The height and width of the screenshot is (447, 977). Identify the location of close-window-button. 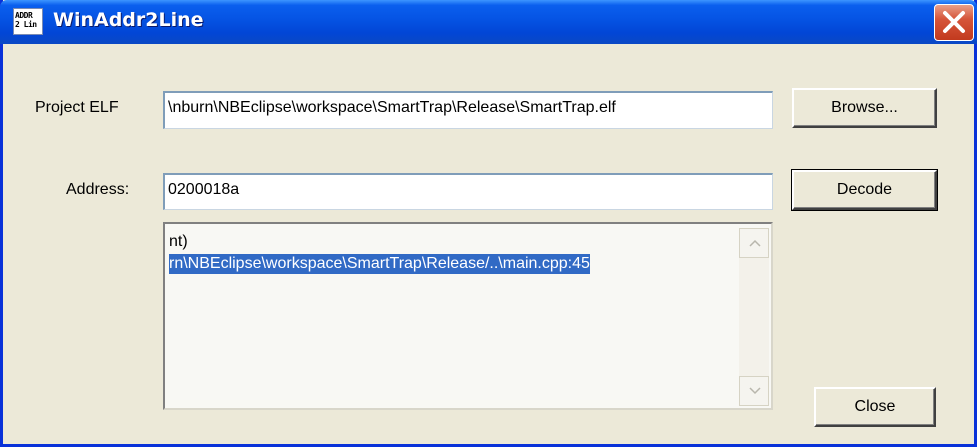
(954, 22).